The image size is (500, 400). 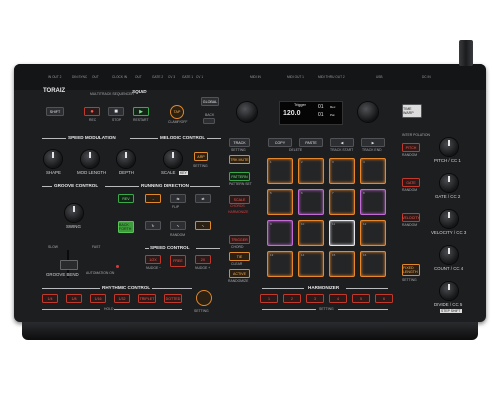 What do you see at coordinates (302, 162) in the screenshot?
I see `pad-number: 2` at bounding box center [302, 162].